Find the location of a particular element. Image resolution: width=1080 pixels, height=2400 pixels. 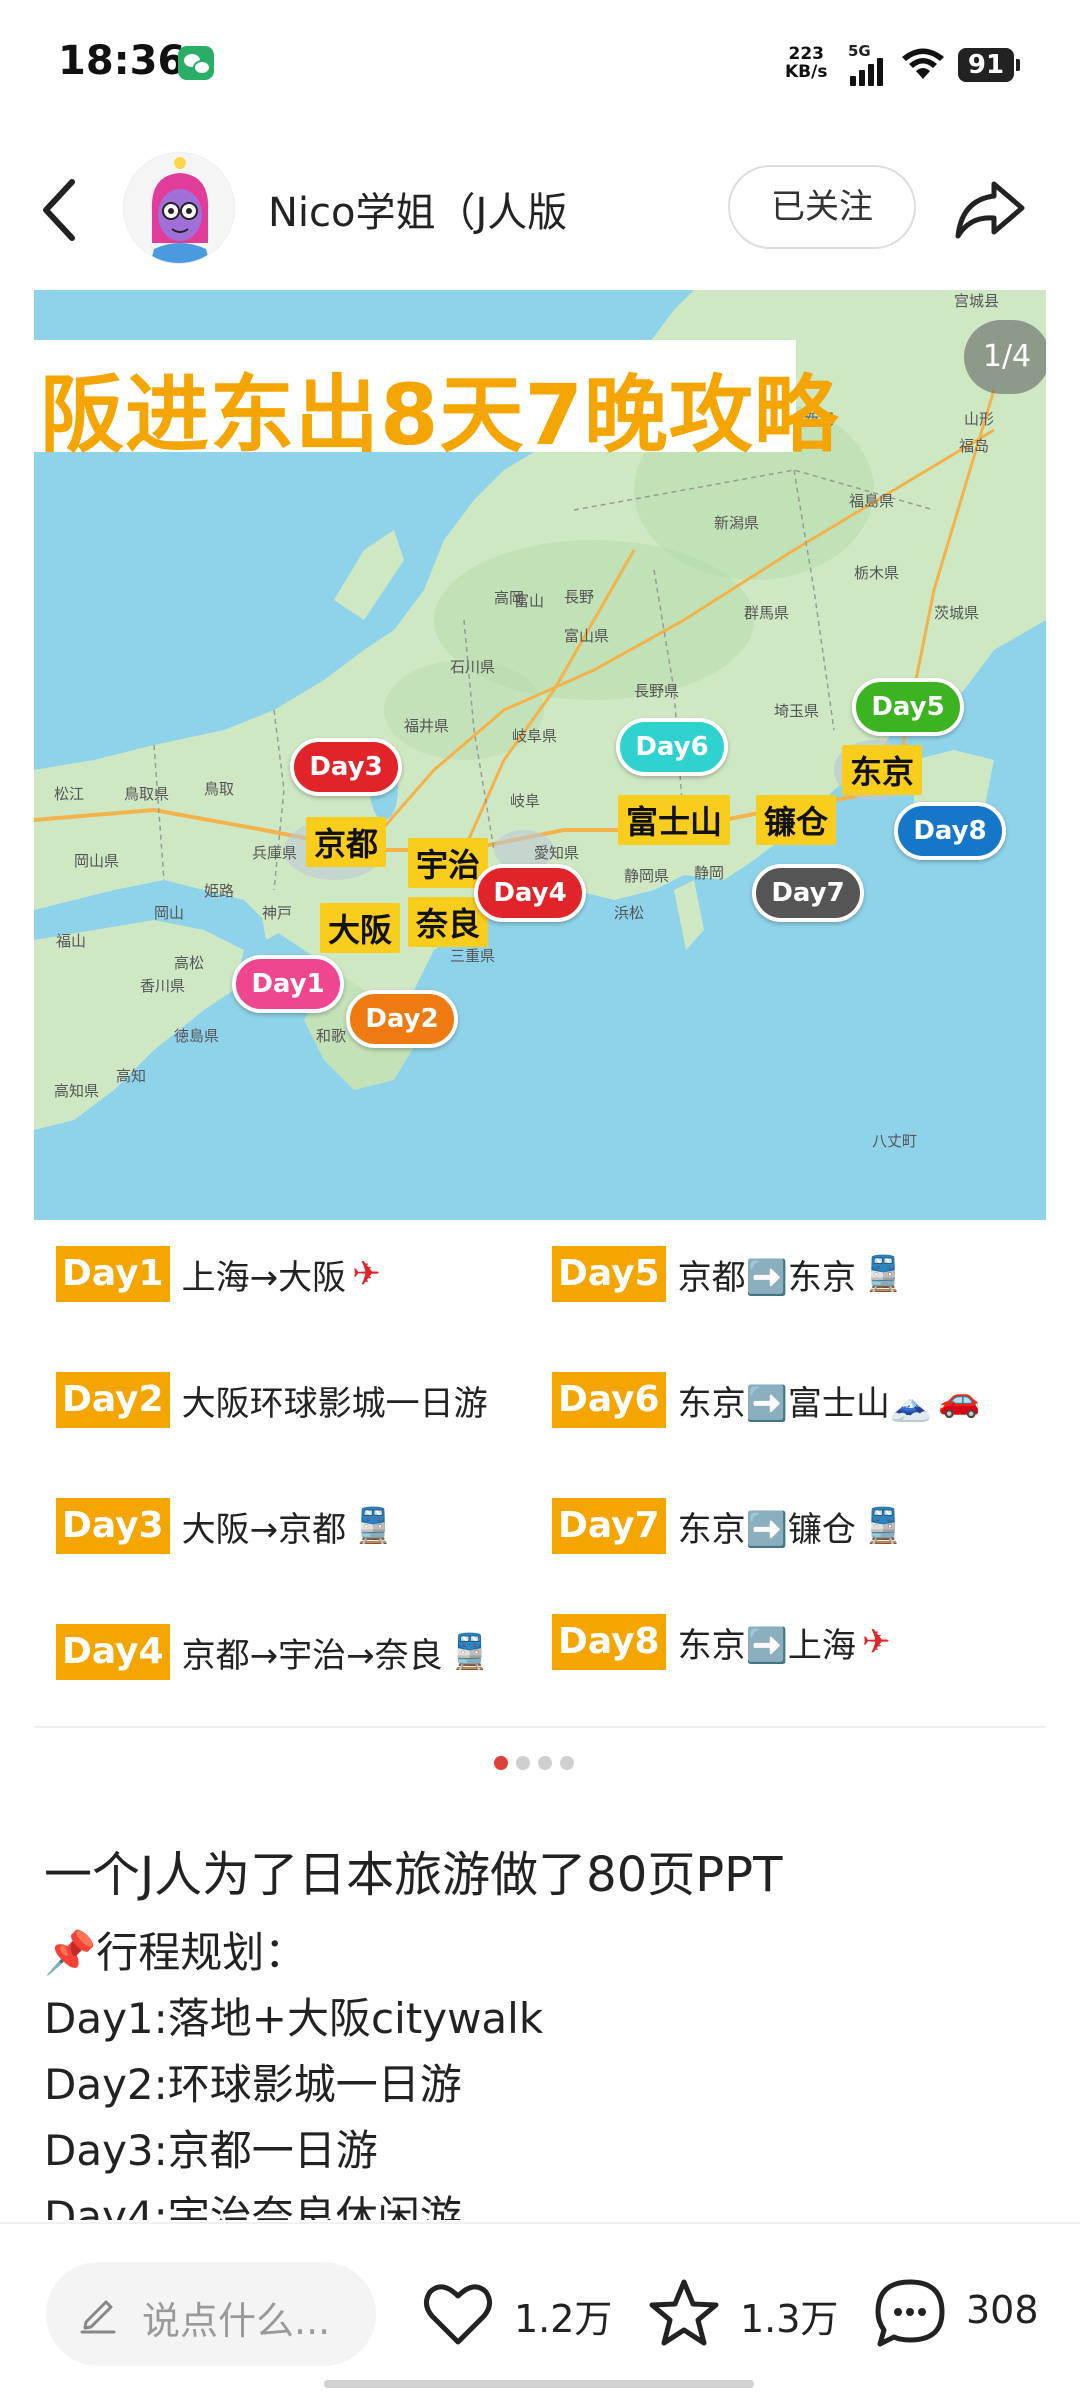

battery-icon: 91 is located at coordinates (989, 65).